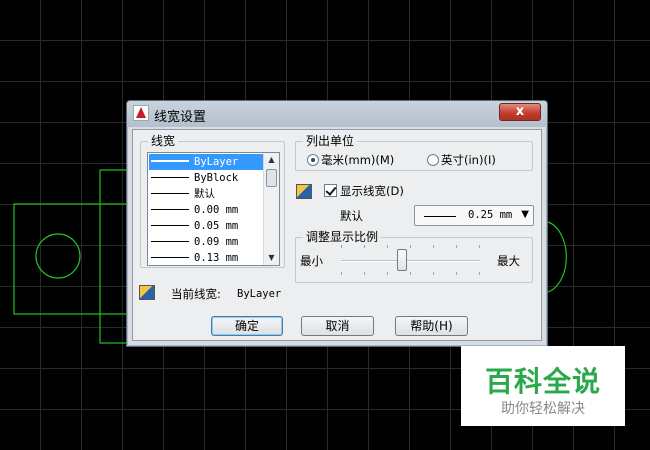 This screenshot has height=450, width=650. Describe the element at coordinates (259, 294) in the screenshot. I see `current-lineweight-value: ByLayer` at that location.